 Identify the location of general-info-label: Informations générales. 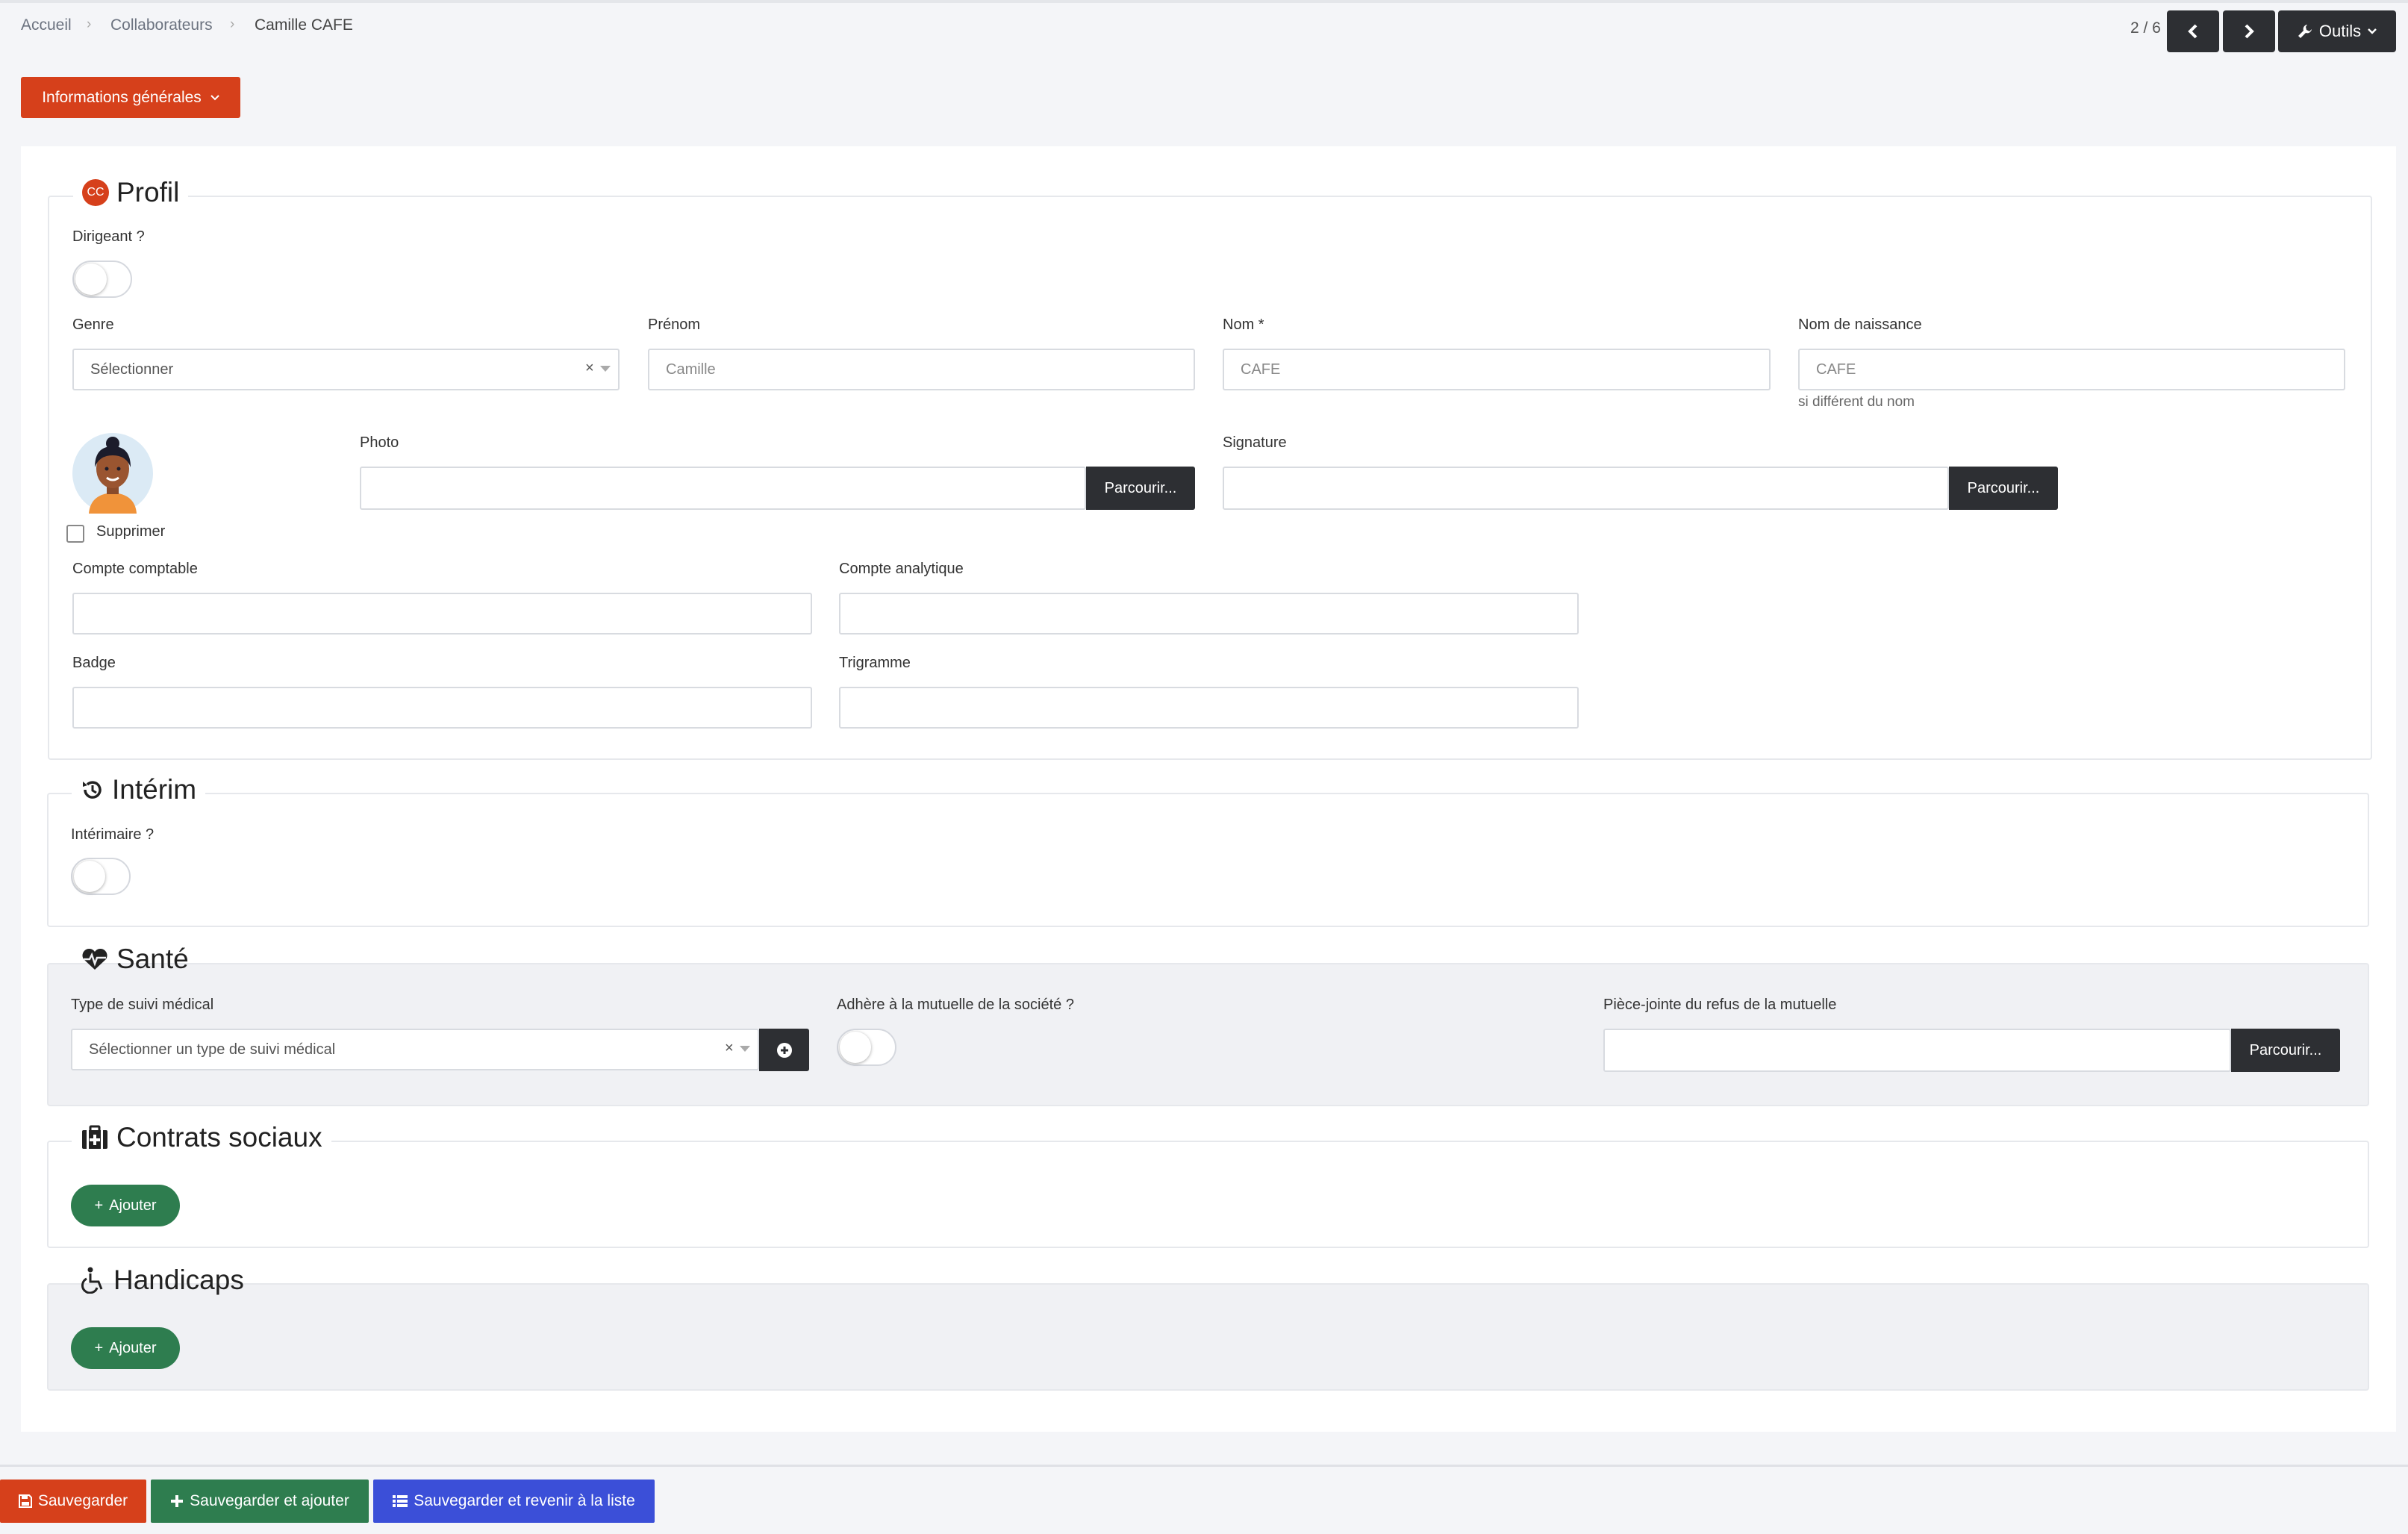
(122, 97).